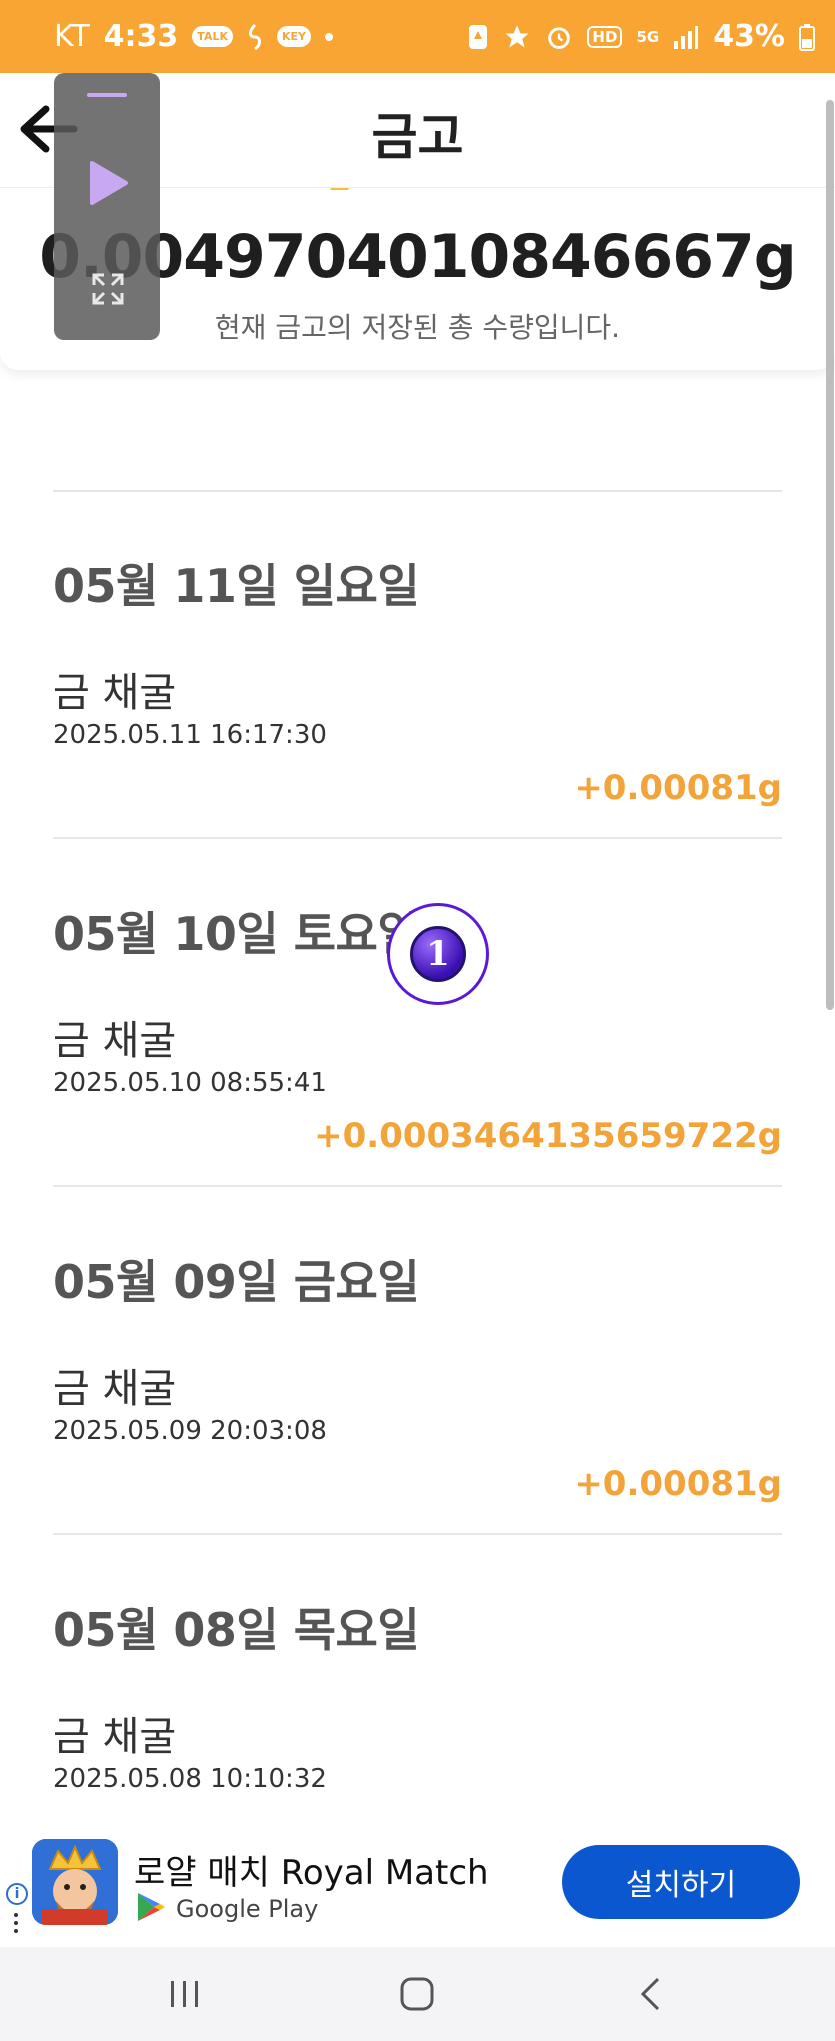  What do you see at coordinates (212, 36) in the screenshot?
I see `talk-icon: TALK` at bounding box center [212, 36].